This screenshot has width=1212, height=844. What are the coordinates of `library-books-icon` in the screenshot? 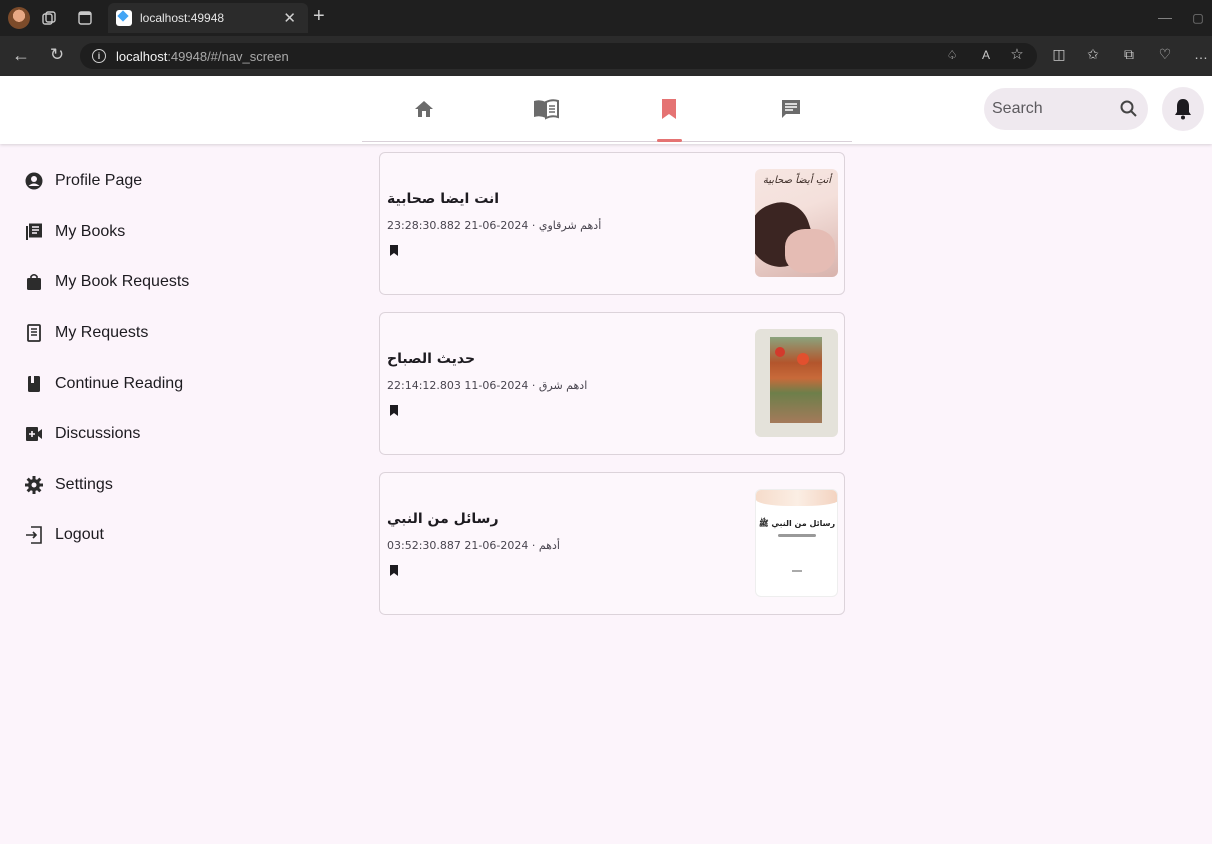 It's located at (34, 232).